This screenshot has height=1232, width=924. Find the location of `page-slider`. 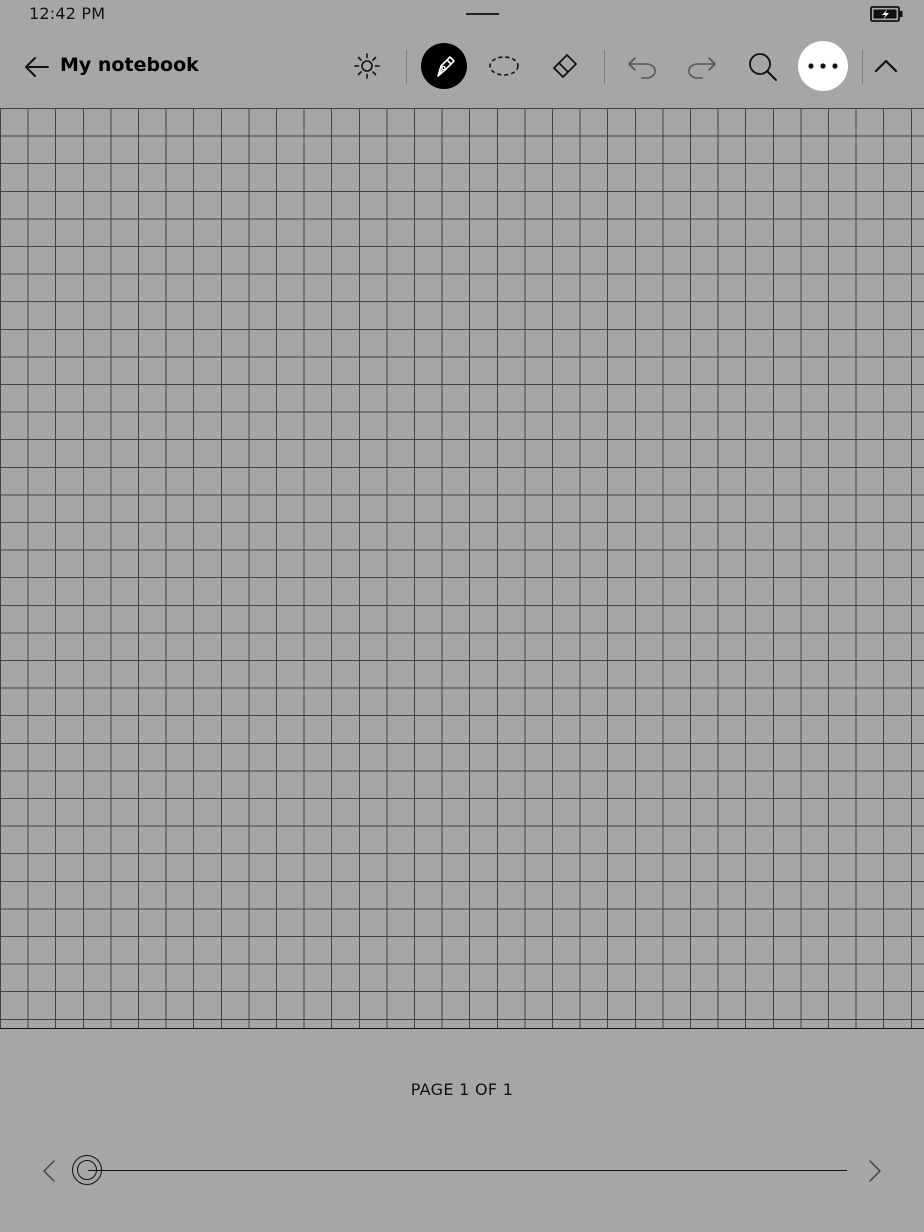

page-slider is located at coordinates (462, 1172).